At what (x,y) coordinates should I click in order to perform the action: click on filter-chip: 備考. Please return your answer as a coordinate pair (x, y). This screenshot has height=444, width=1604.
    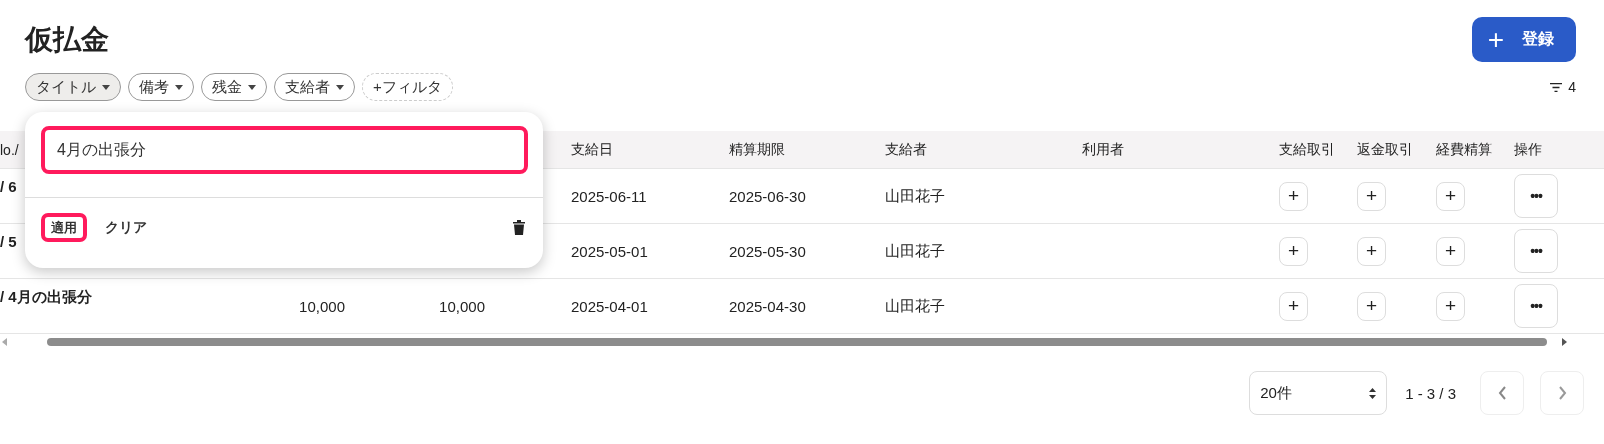
    Looking at the image, I should click on (161, 87).